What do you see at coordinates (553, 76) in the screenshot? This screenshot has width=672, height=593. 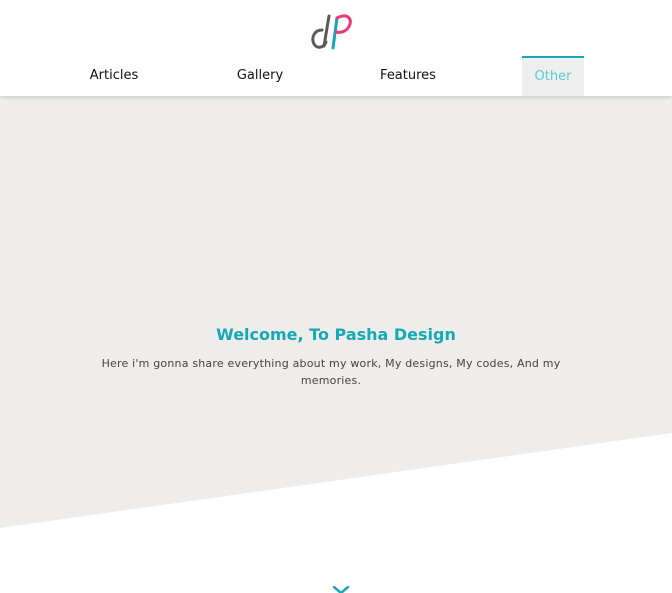 I see `nav-item-other: Other` at bounding box center [553, 76].